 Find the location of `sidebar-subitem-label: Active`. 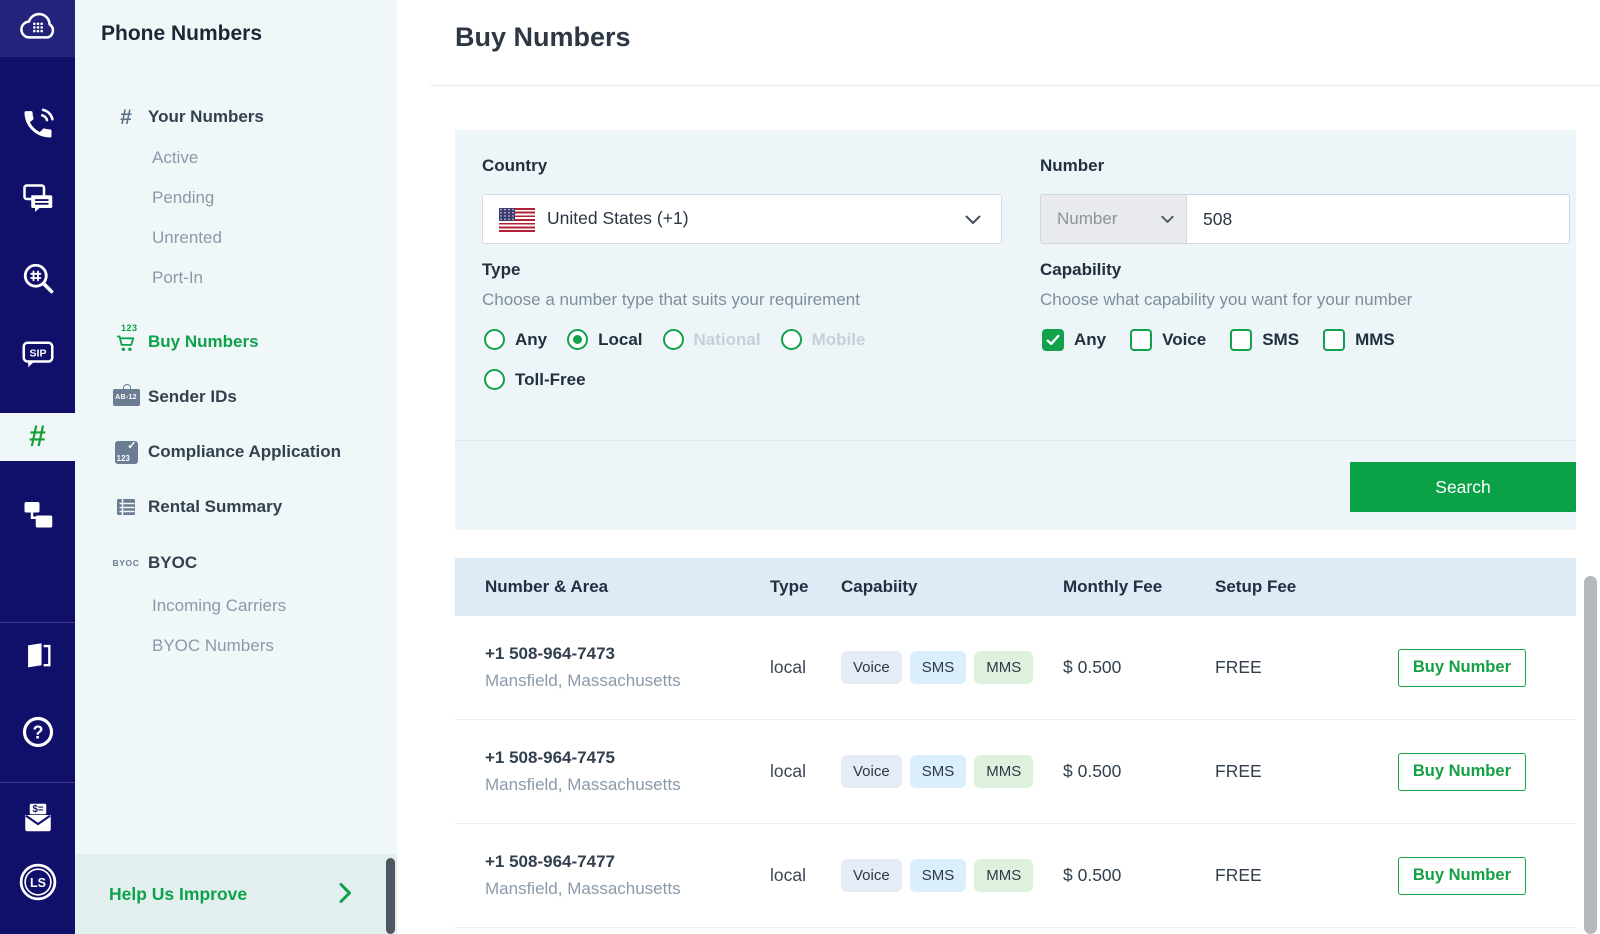

sidebar-subitem-label: Active is located at coordinates (175, 157).